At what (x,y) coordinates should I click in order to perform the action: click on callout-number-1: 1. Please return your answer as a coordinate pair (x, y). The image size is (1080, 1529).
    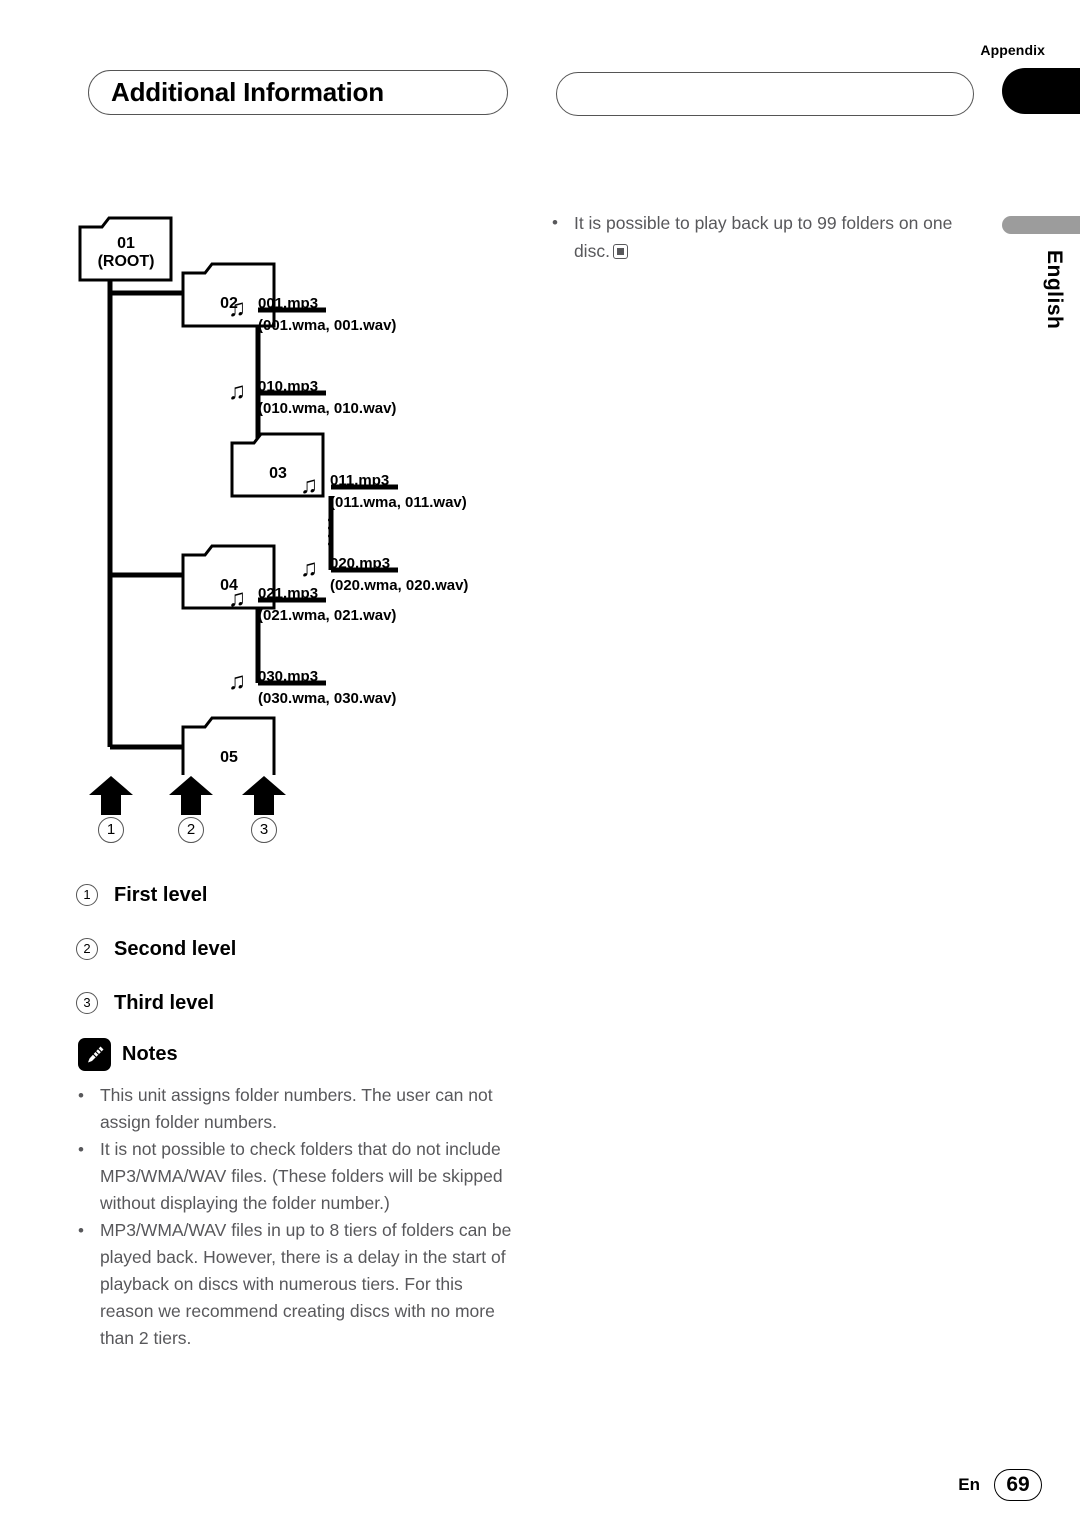
    Looking at the image, I should click on (111, 830).